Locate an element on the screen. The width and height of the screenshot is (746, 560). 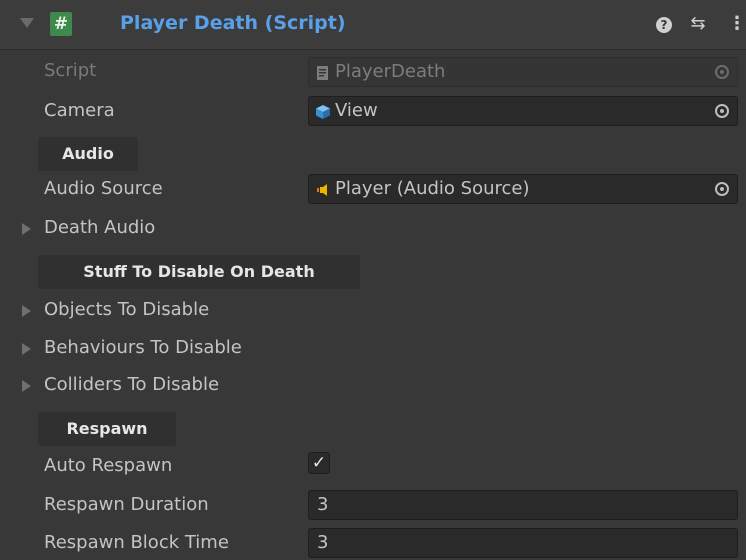
audio-section-header: Audio is located at coordinates (88, 154).